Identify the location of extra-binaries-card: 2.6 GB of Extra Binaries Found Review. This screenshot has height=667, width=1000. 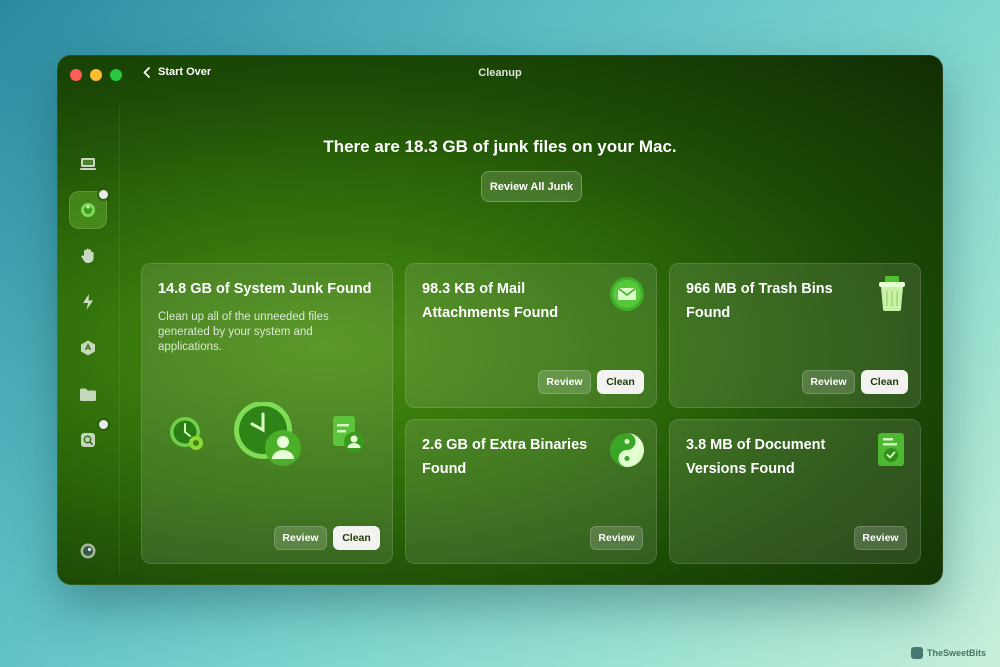
(531, 491).